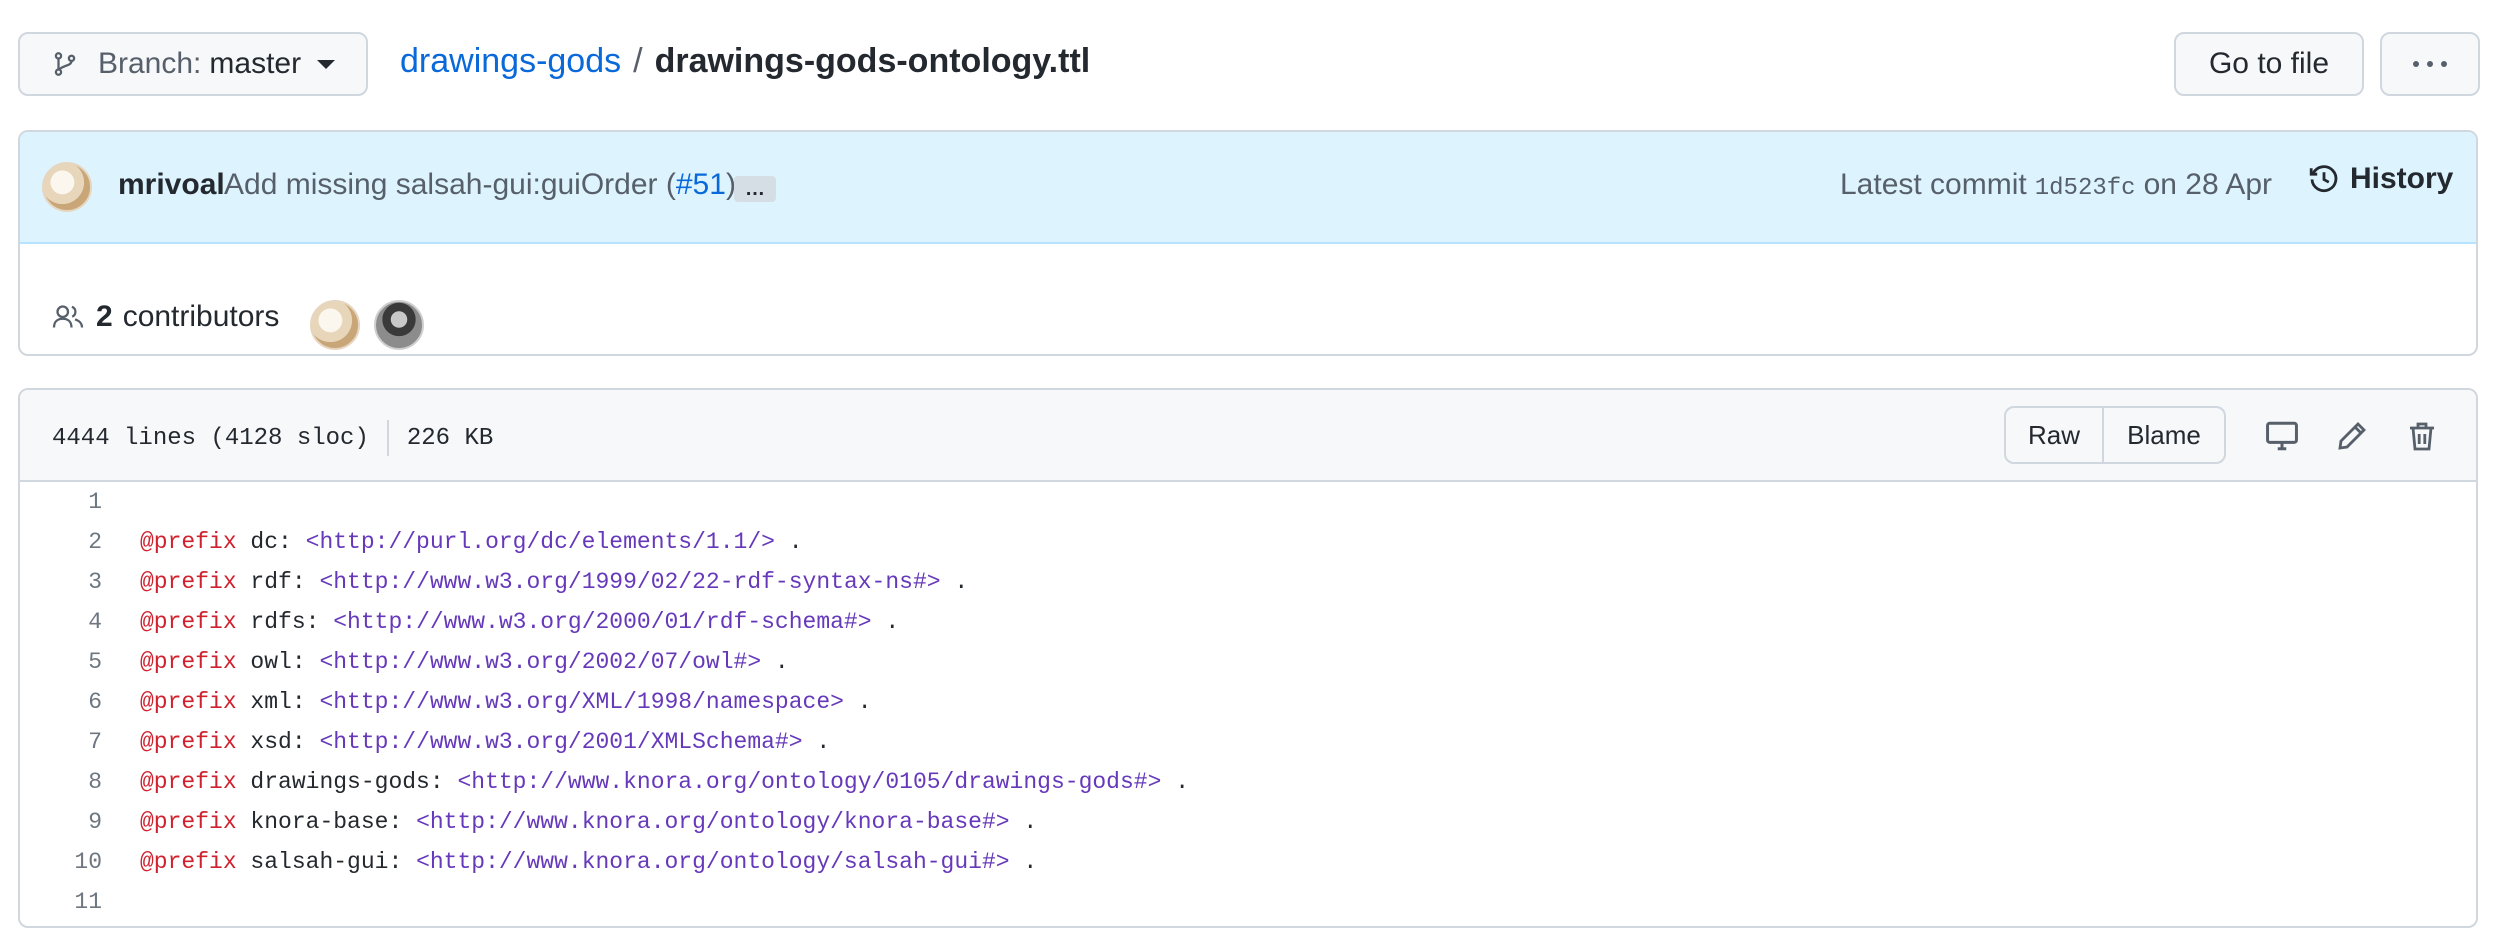 The height and width of the screenshot is (928, 2494). I want to click on commit-message: Add missing salsah-gui:guiOrder (#51), so click(480, 185).